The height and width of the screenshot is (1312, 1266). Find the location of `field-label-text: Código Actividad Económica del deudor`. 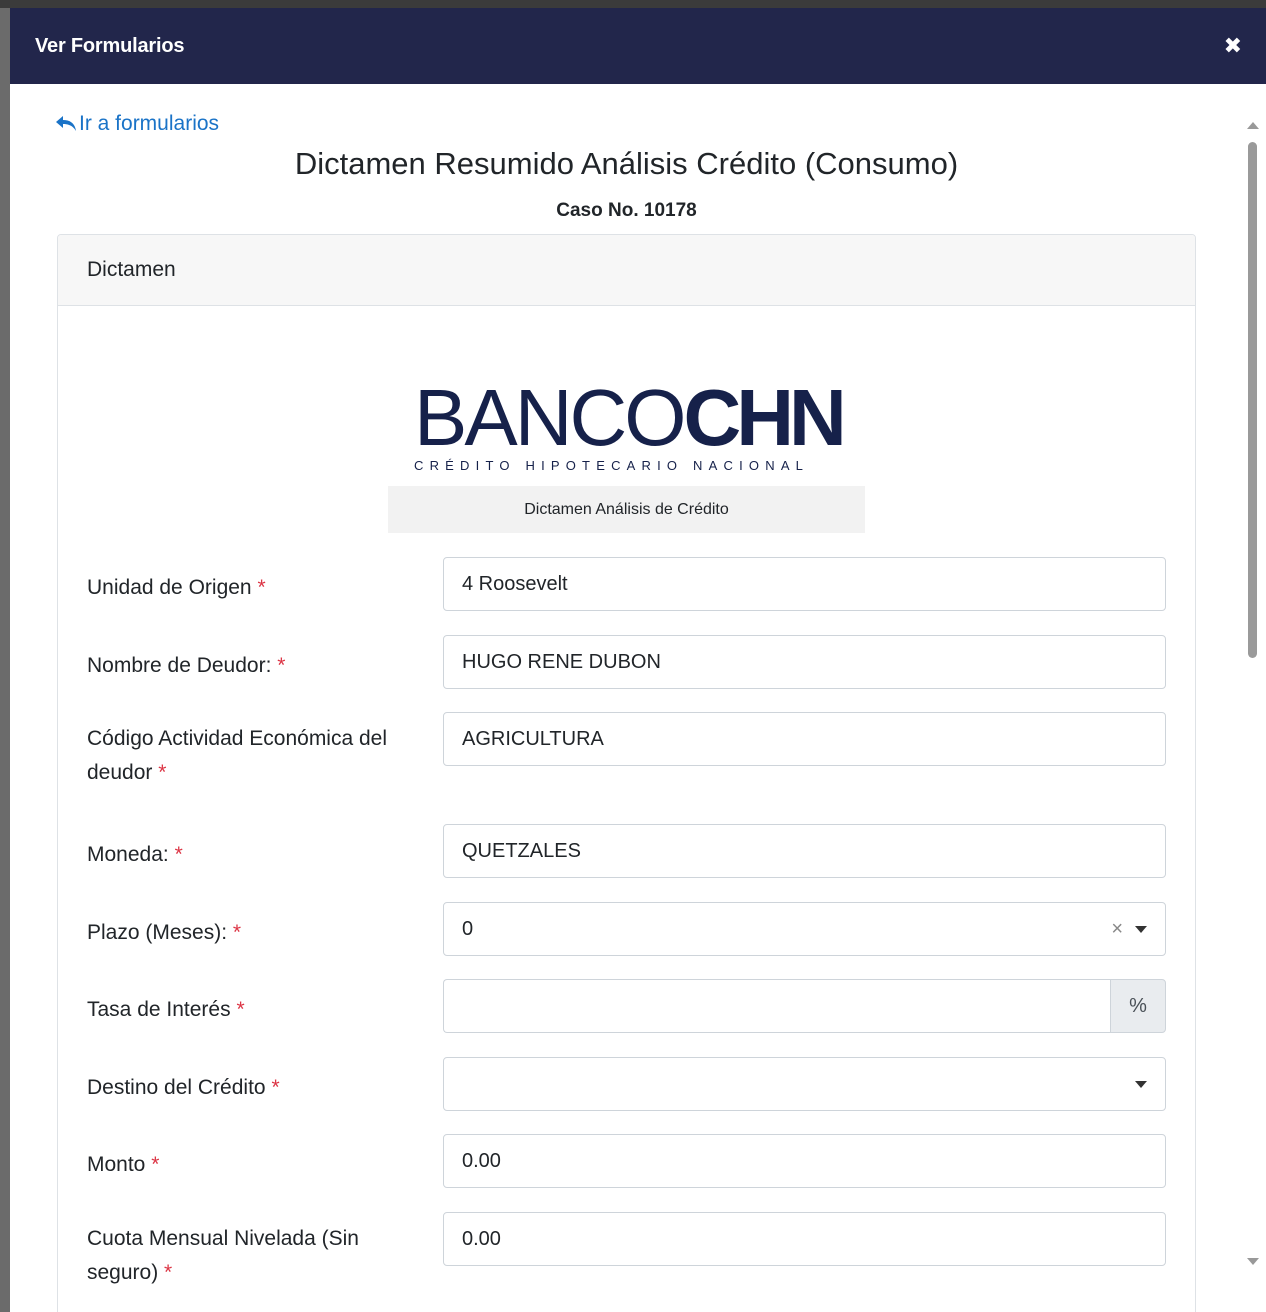

field-label-text: Código Actividad Económica del deudor is located at coordinates (237, 755).